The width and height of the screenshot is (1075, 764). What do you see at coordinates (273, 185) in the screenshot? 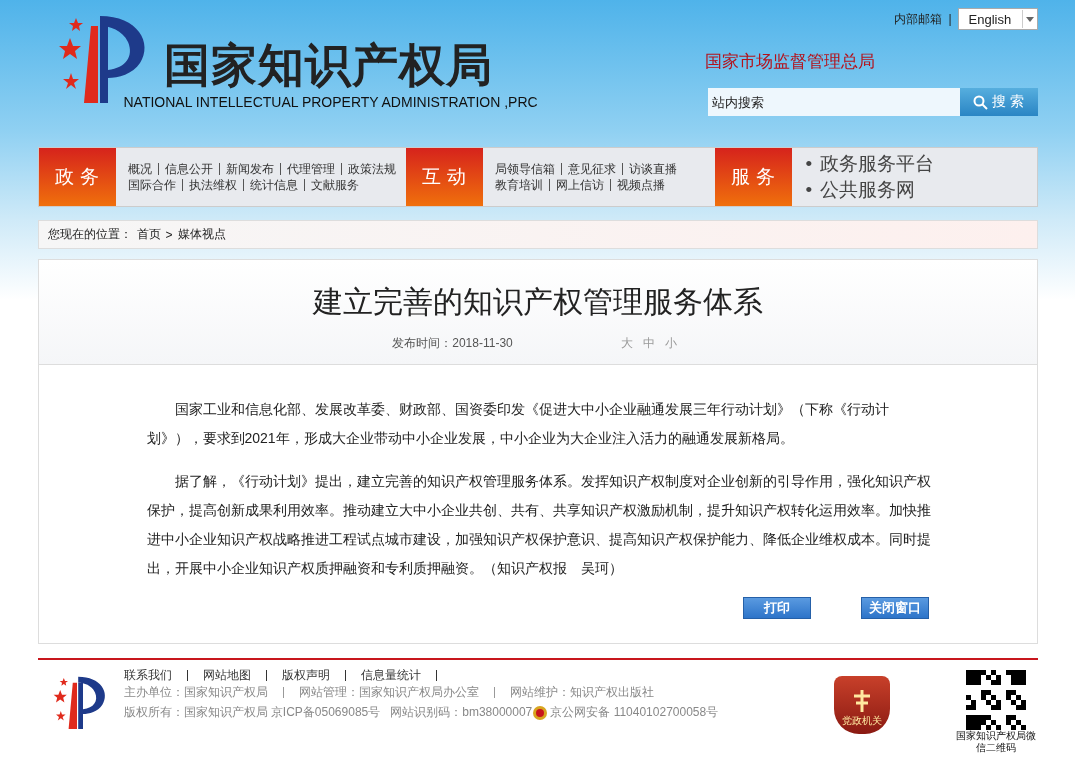
I see `nav-link: 统计信息` at bounding box center [273, 185].